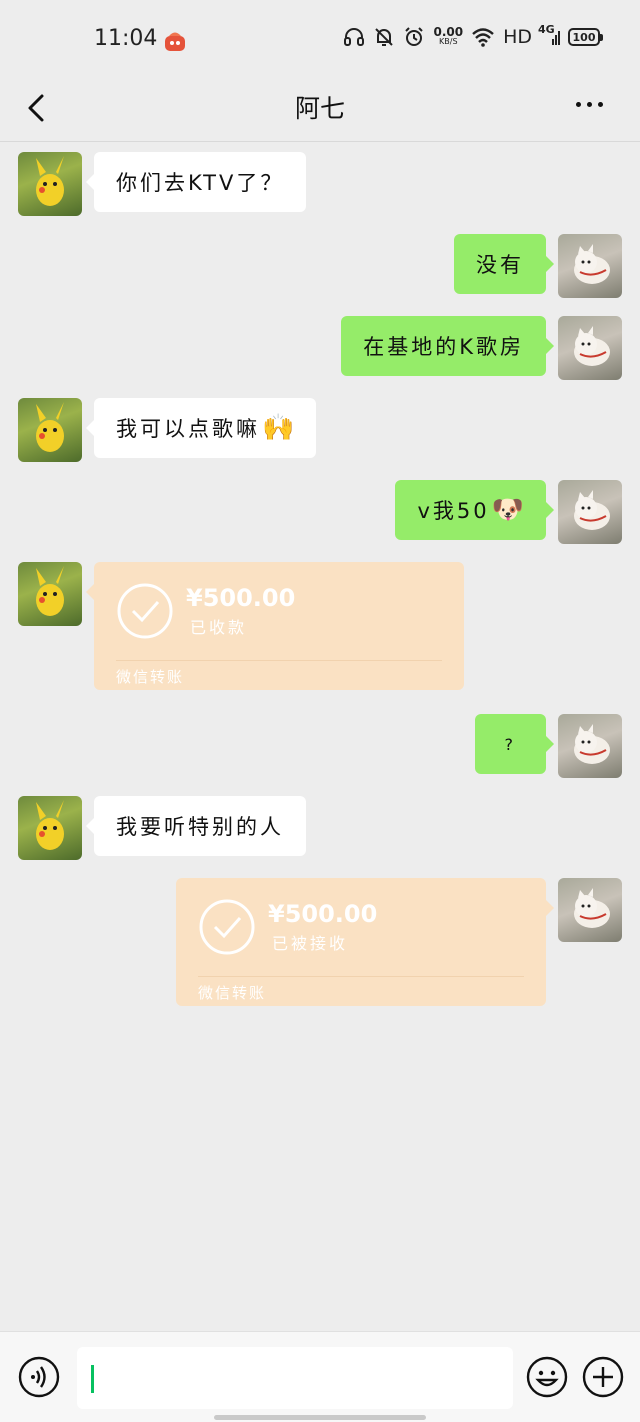  Describe the element at coordinates (384, 37) in the screenshot. I see `mute-bell-icon` at that location.